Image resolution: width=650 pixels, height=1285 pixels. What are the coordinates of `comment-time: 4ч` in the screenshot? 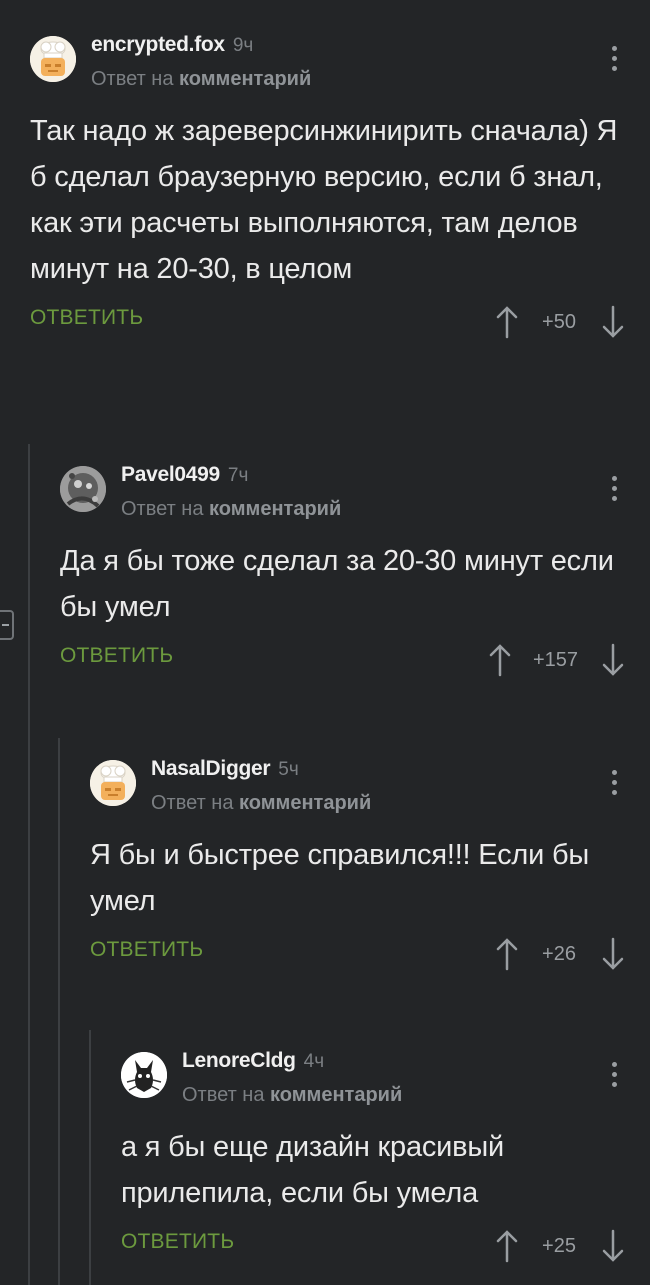 It's located at (314, 1061).